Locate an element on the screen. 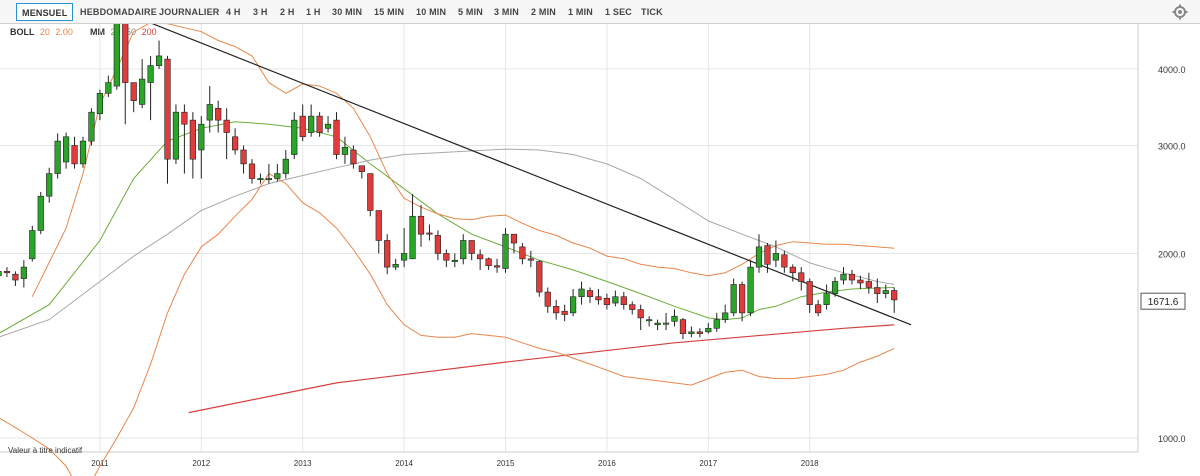 This screenshot has height=476, width=1200. tab-journalier: JOURNALIER is located at coordinates (189, 12).